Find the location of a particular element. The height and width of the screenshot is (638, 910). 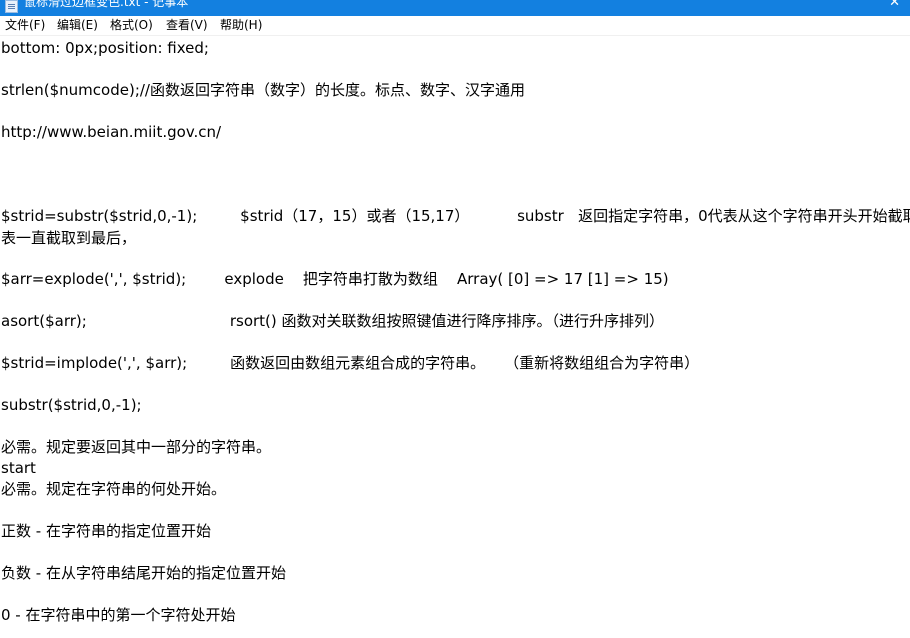

window-title: 鼠标滑过边框变色.txt - 记事本 is located at coordinates (106, 4).